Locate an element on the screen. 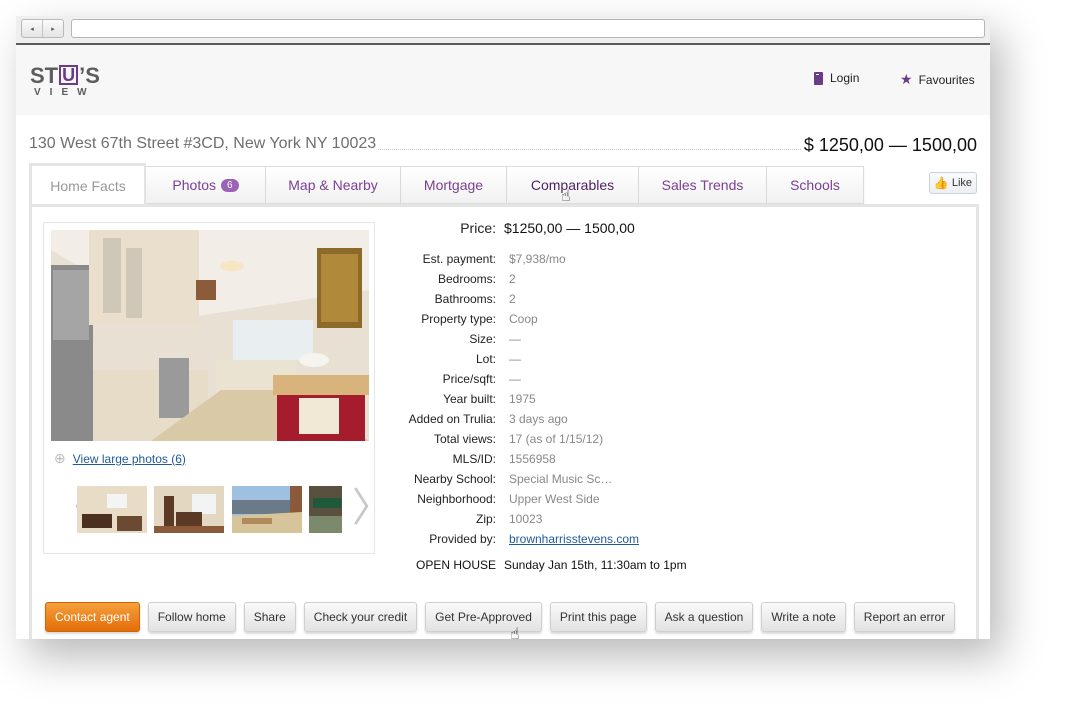  tab-comparables: Comparables is located at coordinates (573, 185).